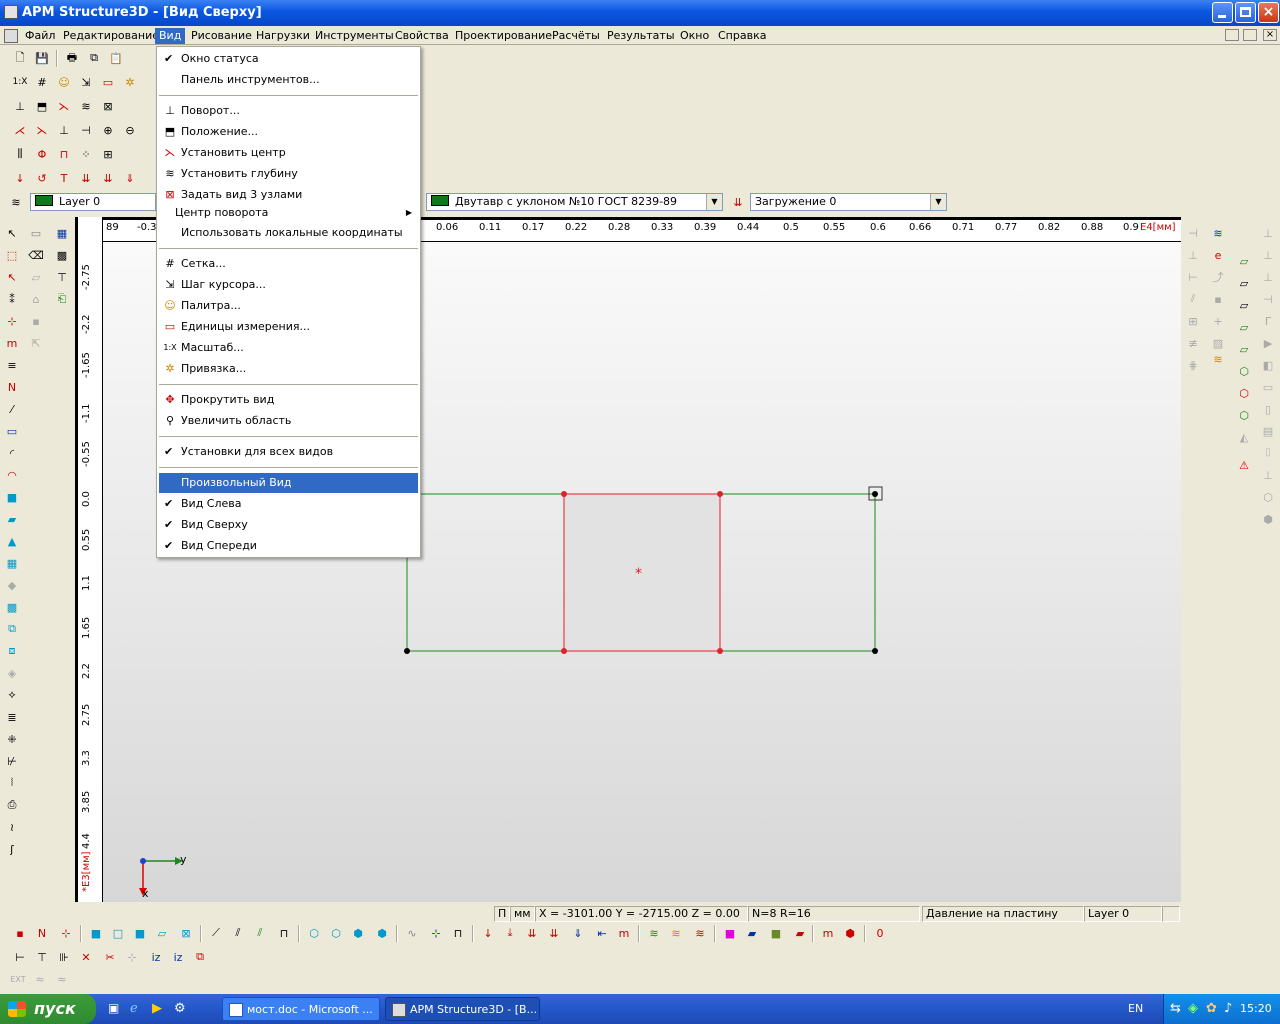 This screenshot has width=1280, height=1024. I want to click on dots-icon: ⁘, so click(86, 154).